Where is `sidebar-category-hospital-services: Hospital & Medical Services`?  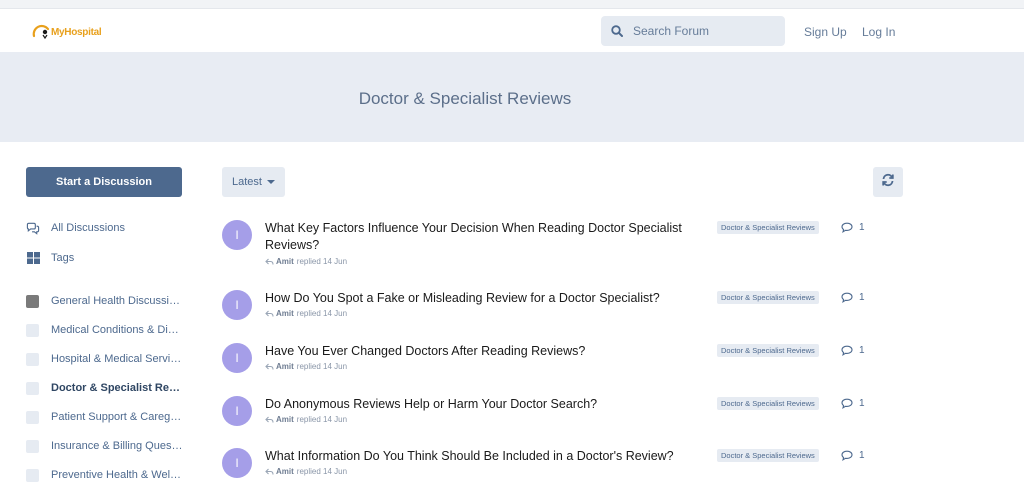
sidebar-category-hospital-services: Hospital & Medical Services is located at coordinates (111, 359).